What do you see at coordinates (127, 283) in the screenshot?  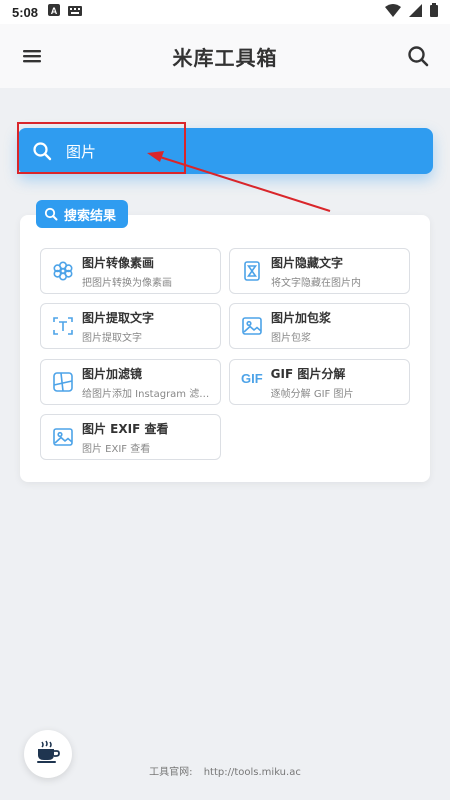 I see `tool-desc: 把图片转换为像素画` at bounding box center [127, 283].